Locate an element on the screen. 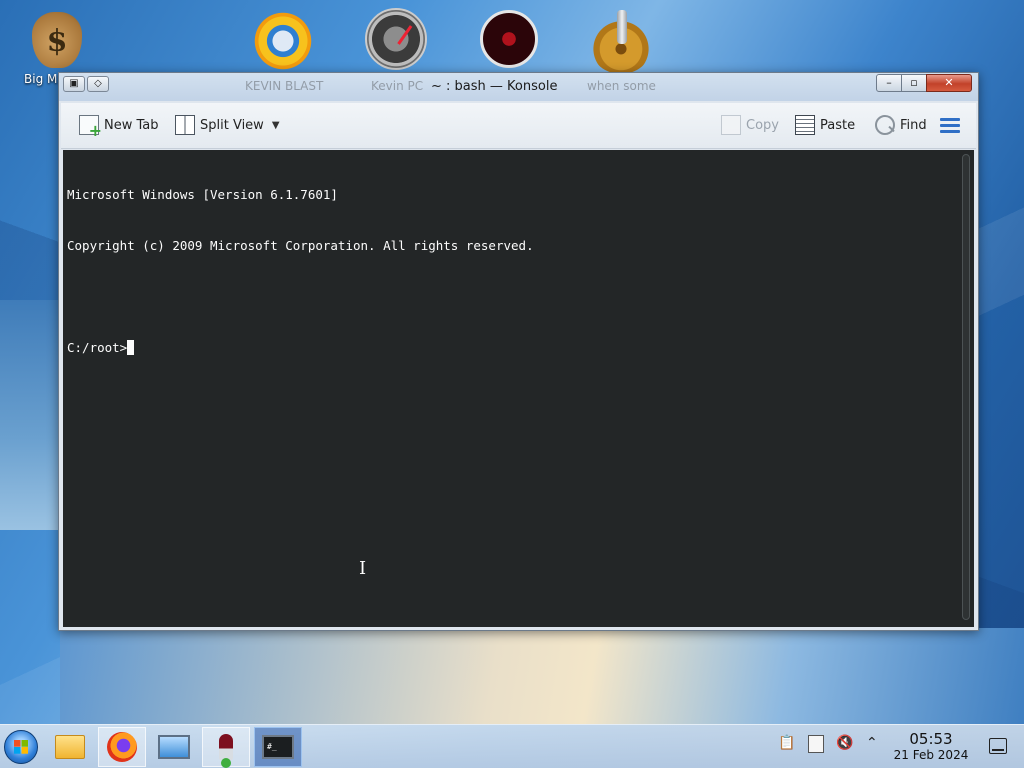 The height and width of the screenshot is (768, 1024). folder-icon is located at coordinates (70, 747).